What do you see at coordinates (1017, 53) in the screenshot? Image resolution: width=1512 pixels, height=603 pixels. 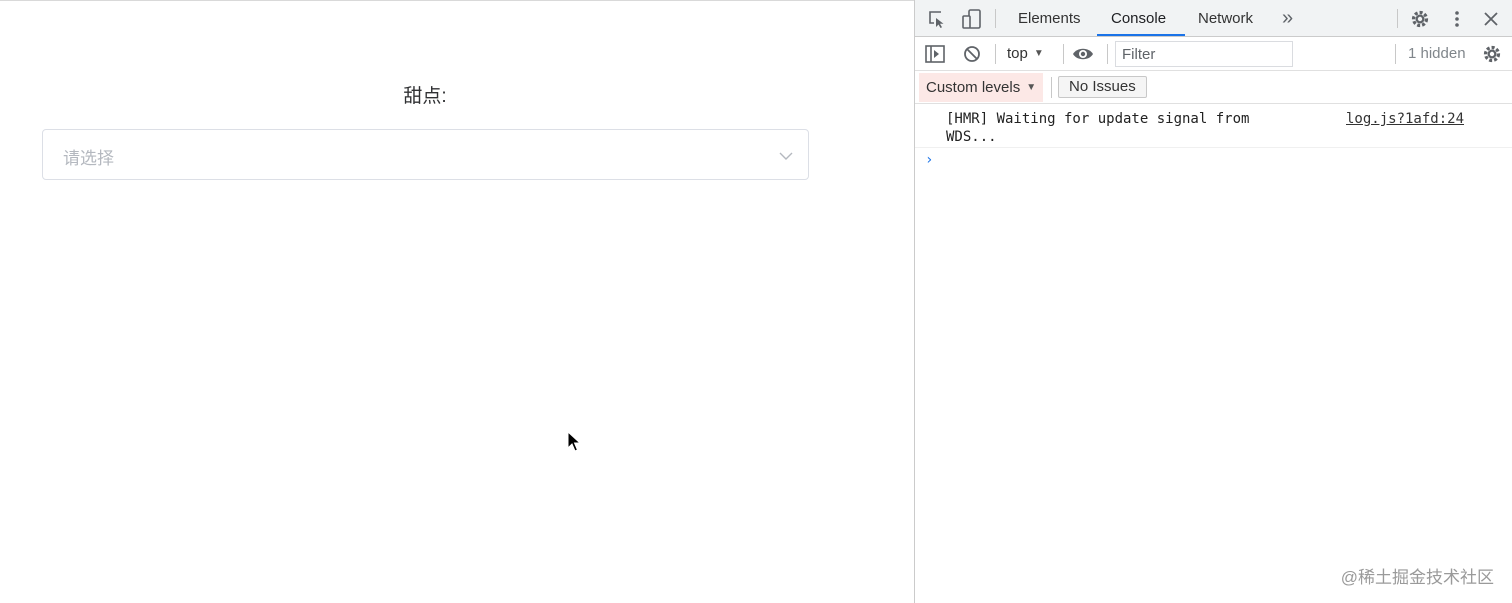 I see `context-value: top` at bounding box center [1017, 53].